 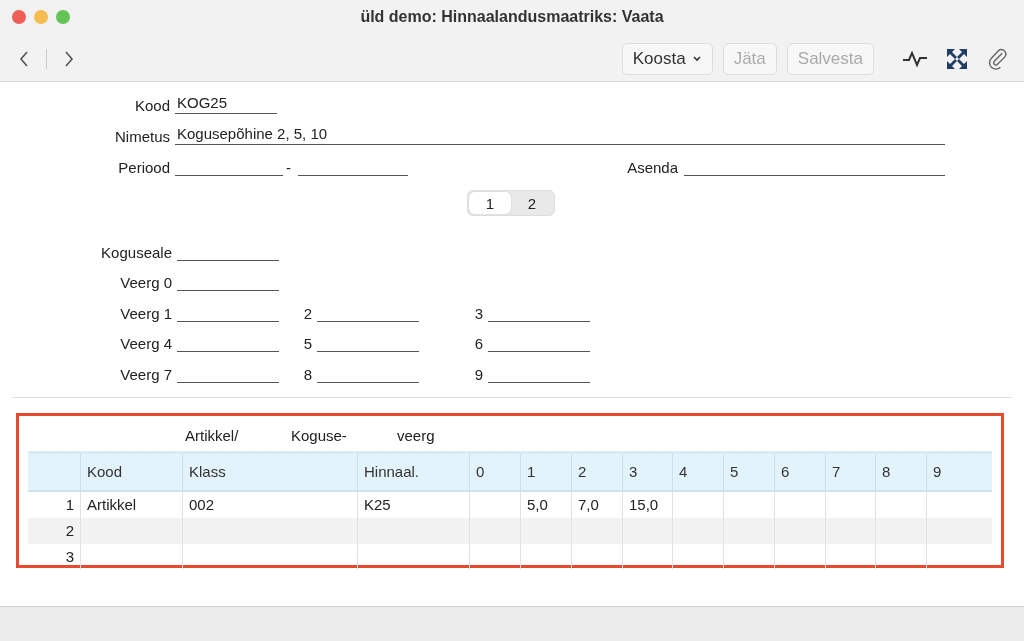 What do you see at coordinates (142, 136) in the screenshot?
I see `field-label: Nimetus` at bounding box center [142, 136].